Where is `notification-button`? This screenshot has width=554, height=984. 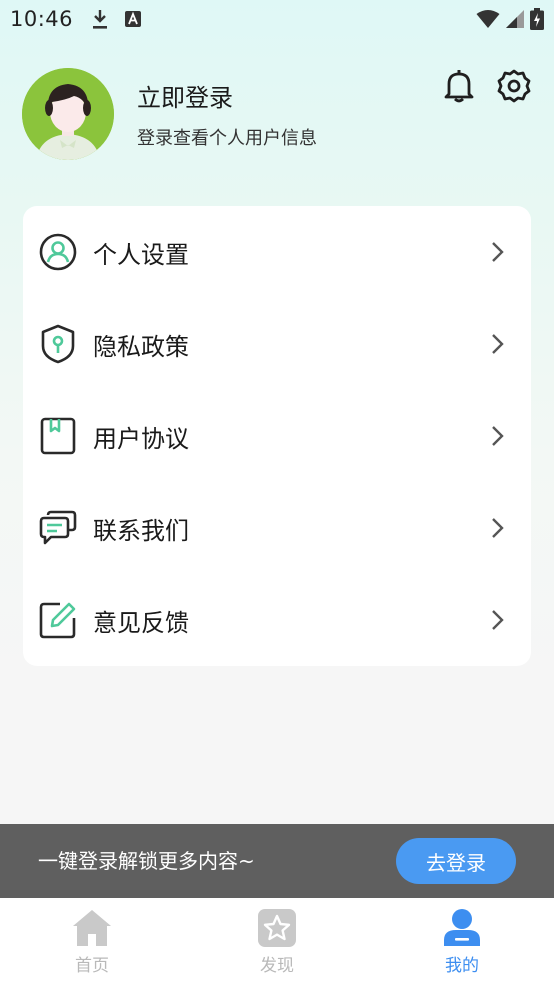
notification-button is located at coordinates (459, 86).